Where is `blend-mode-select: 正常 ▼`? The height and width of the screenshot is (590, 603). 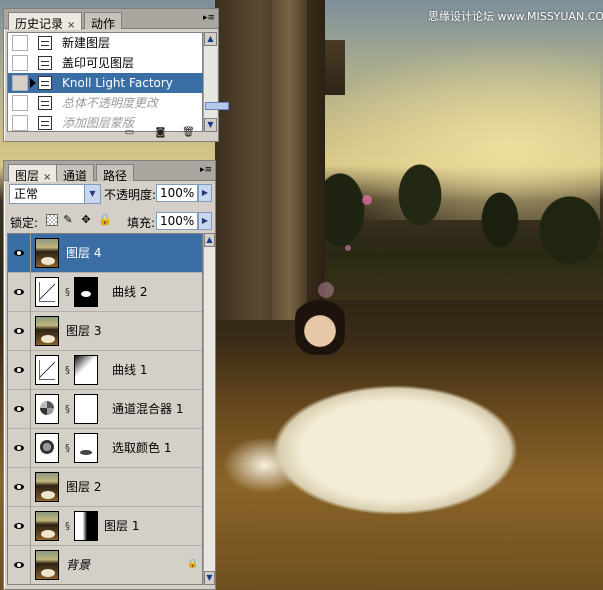 blend-mode-select: 正常 ▼ is located at coordinates (55, 194).